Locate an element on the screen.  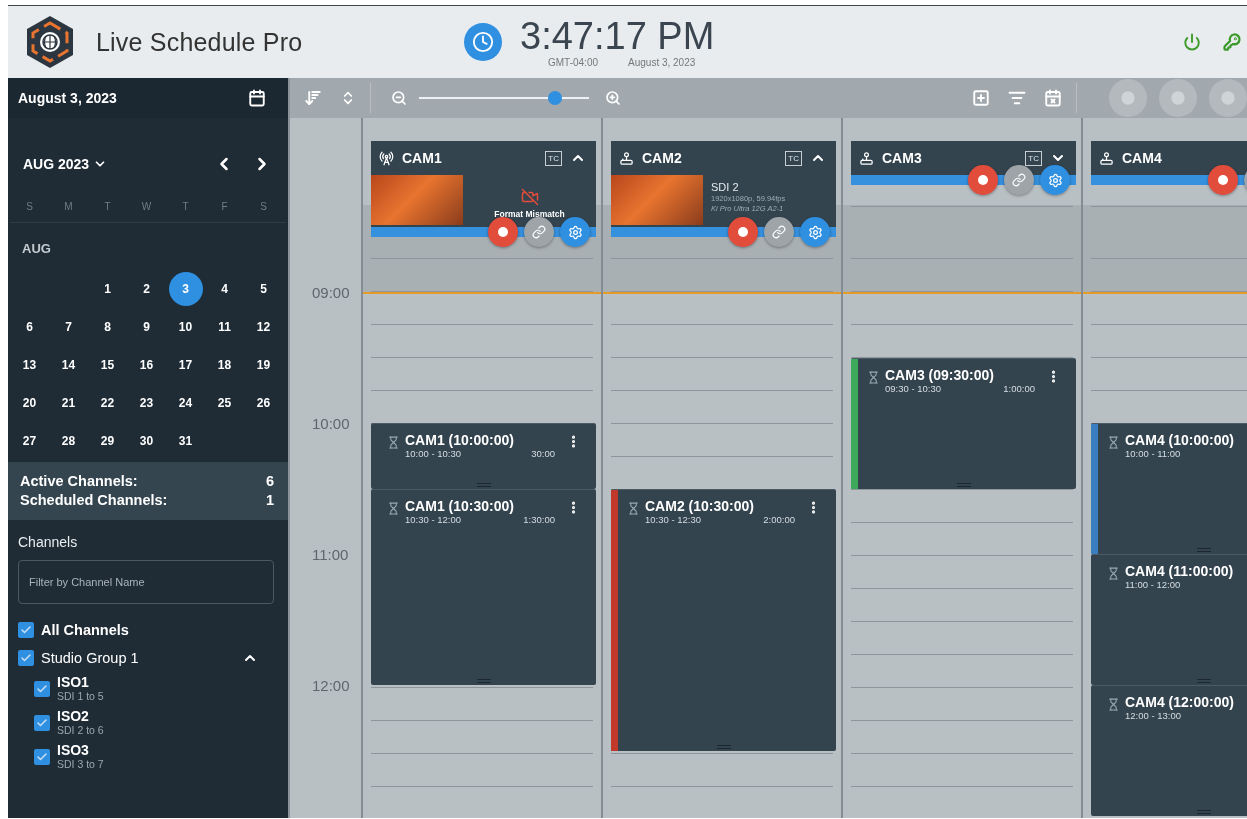
calendar-day: 29 is located at coordinates (107, 441).